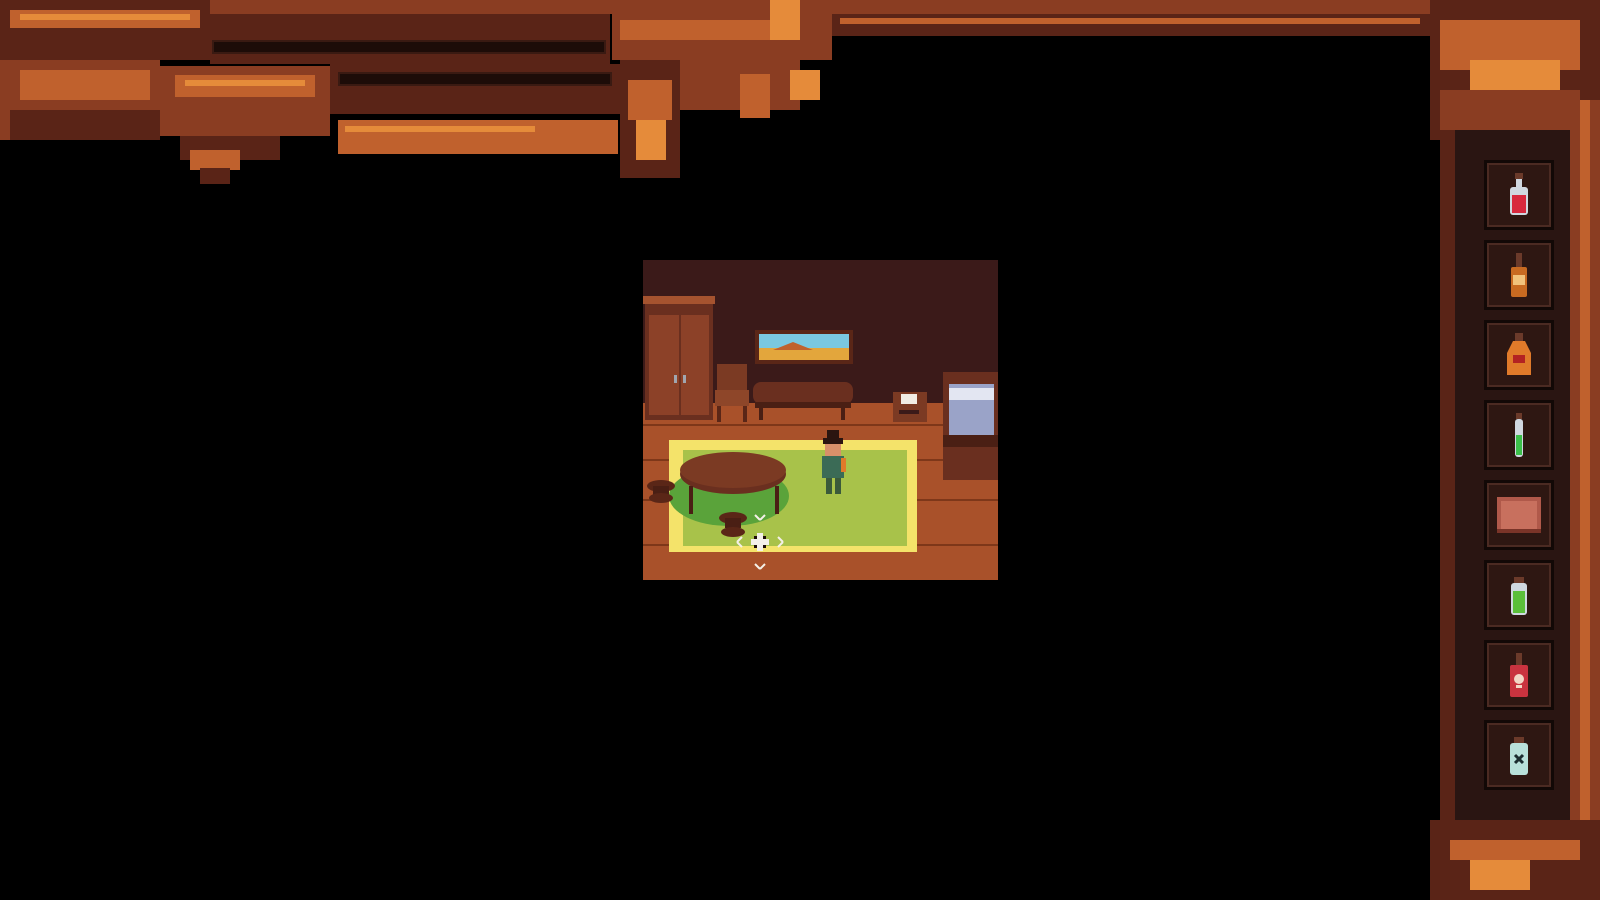 The height and width of the screenshot is (900, 1600). What do you see at coordinates (804, 347) in the screenshot?
I see `landscape-painting` at bounding box center [804, 347].